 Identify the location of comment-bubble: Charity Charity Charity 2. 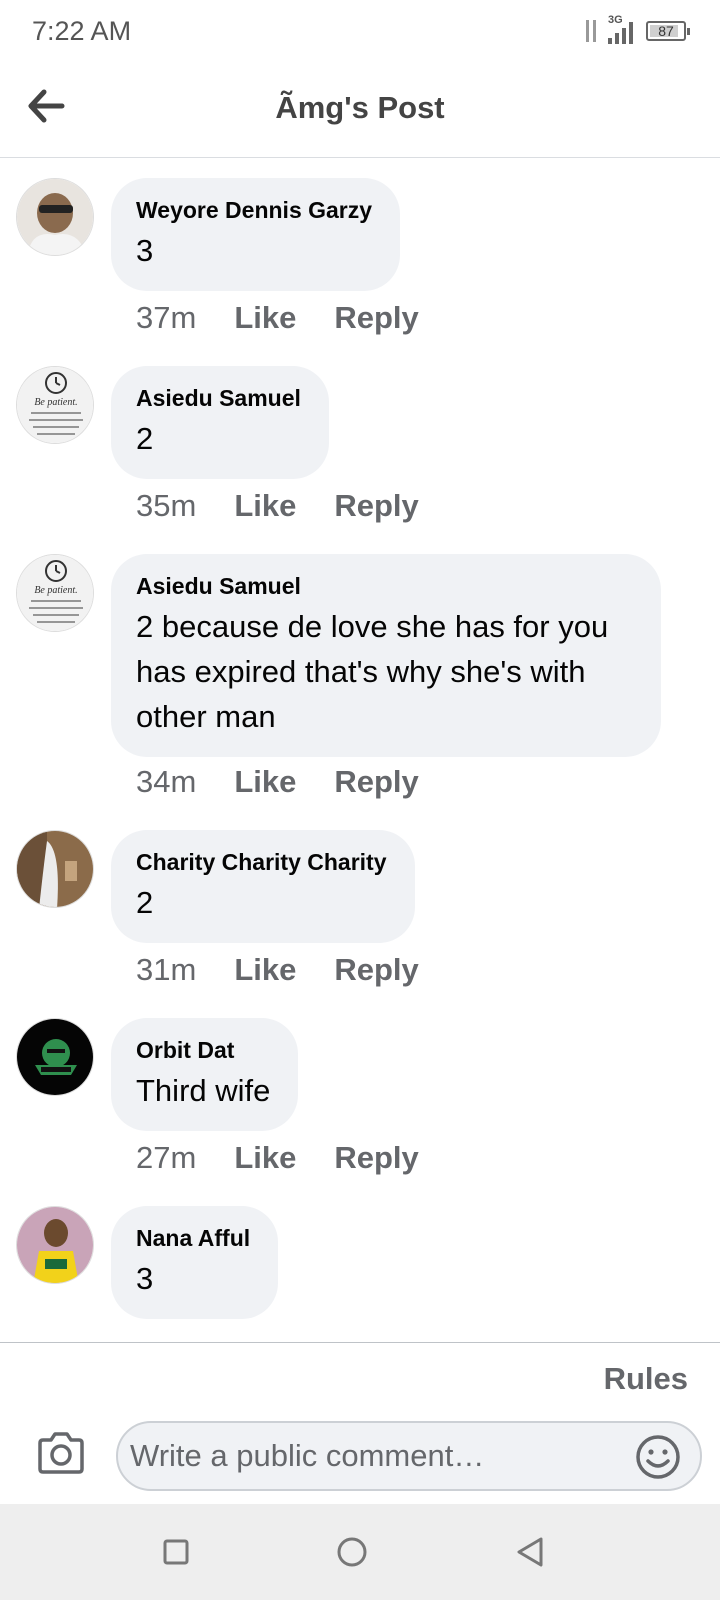
(263, 886).